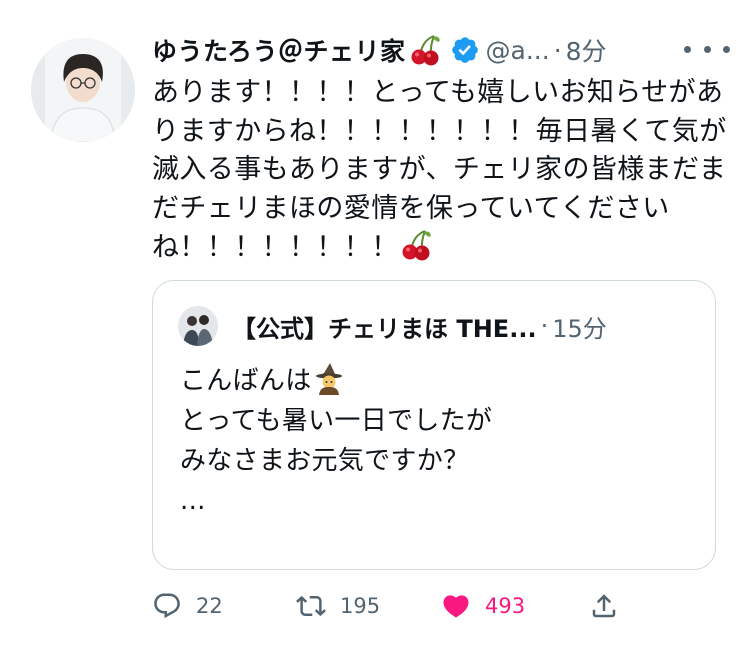  What do you see at coordinates (586, 50) in the screenshot?
I see `tweet-time: 8分` at bounding box center [586, 50].